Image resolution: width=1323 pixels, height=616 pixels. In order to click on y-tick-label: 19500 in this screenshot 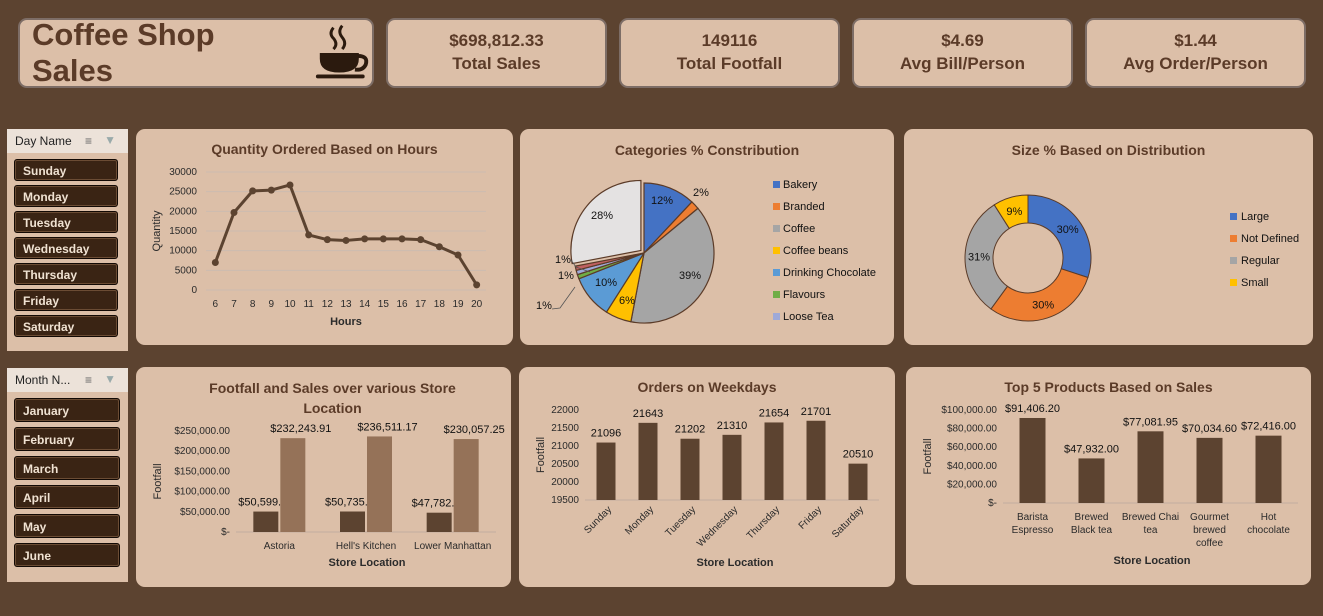, I will do `click(565, 500)`.